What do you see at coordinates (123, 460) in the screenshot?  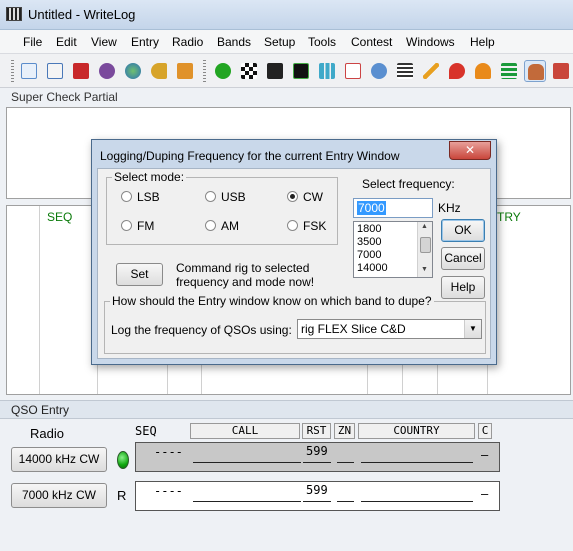 I see `active-radio-led` at bounding box center [123, 460].